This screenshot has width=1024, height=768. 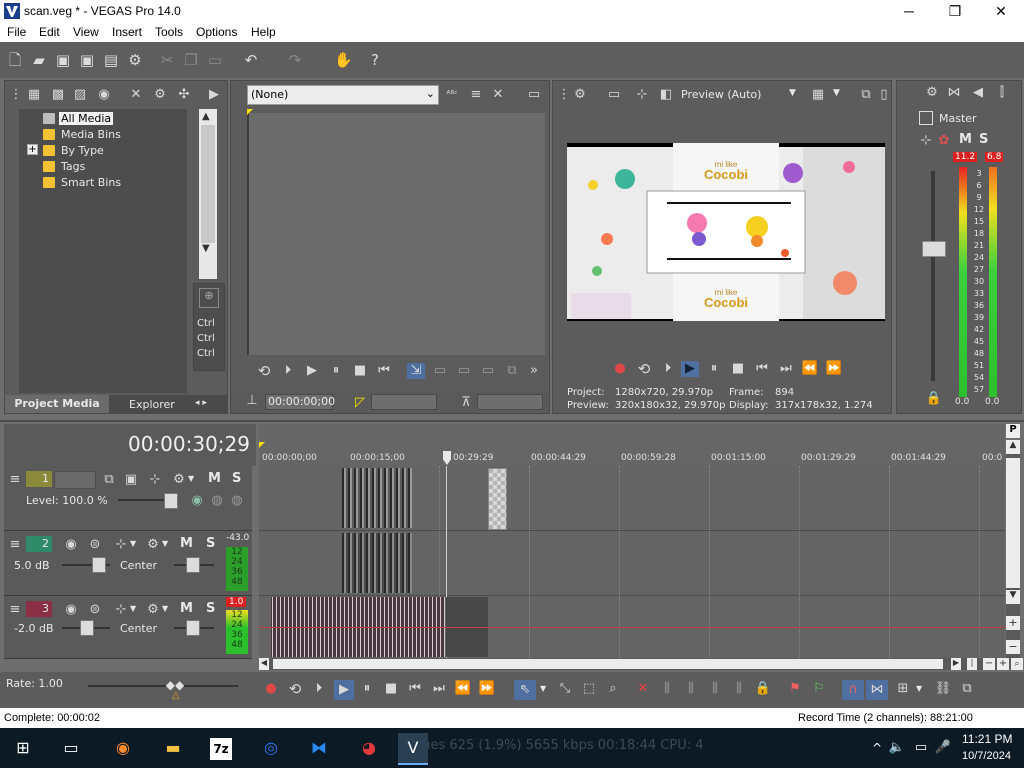 What do you see at coordinates (16, 32) in the screenshot?
I see `menu-file: File` at bounding box center [16, 32].